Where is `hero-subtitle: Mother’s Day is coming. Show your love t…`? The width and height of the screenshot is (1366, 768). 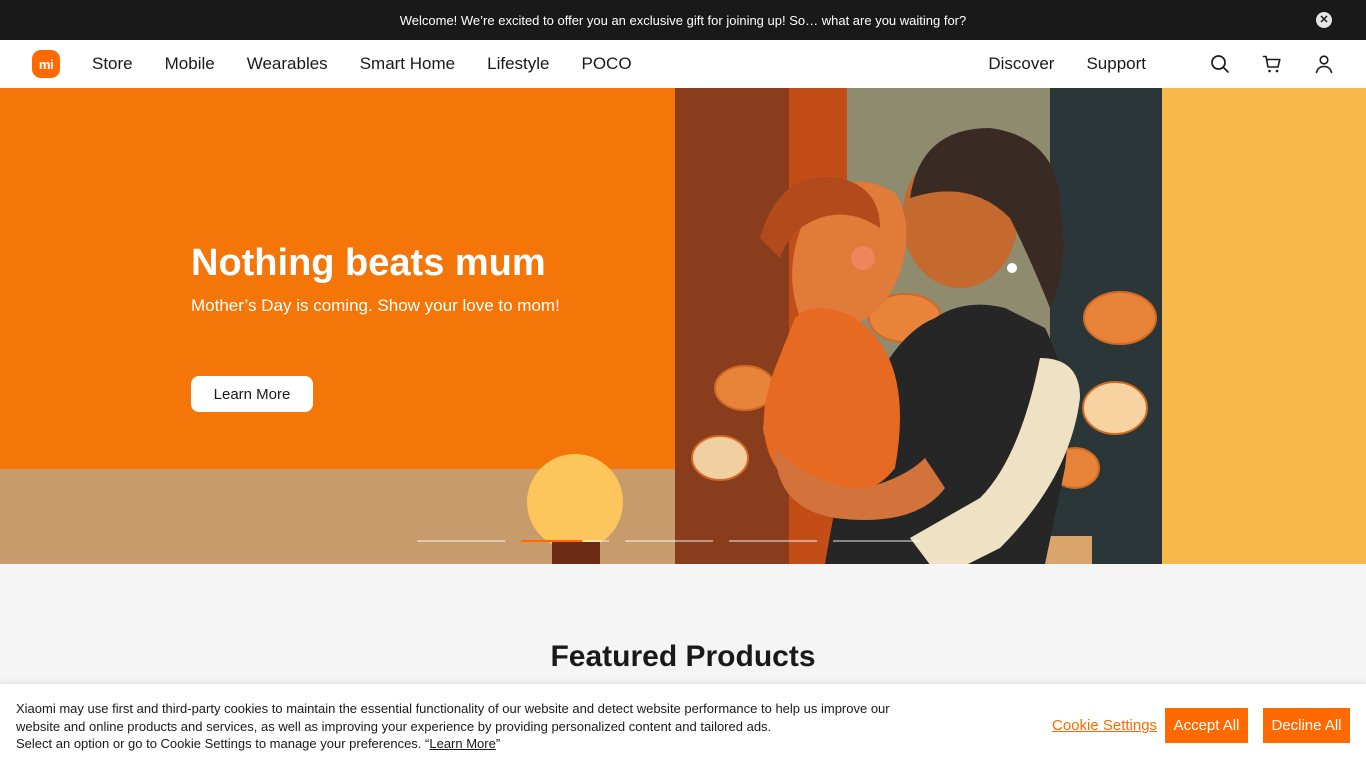
hero-subtitle: Mother’s Day is coming. Show your love t… is located at coordinates (375, 305).